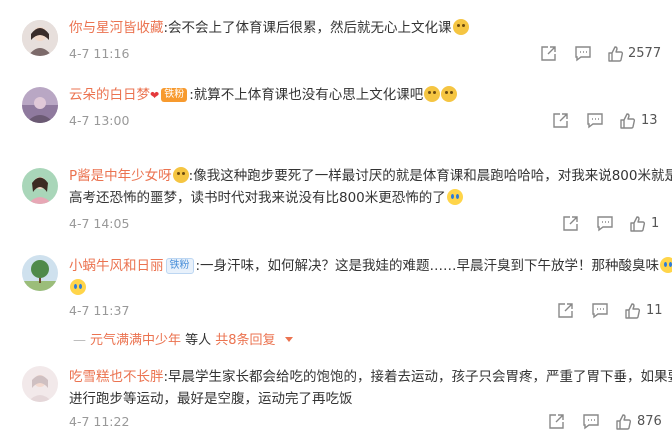  Describe the element at coordinates (116, 28) in the screenshot. I see `username-link: 你与星河皆收藏` at that location.